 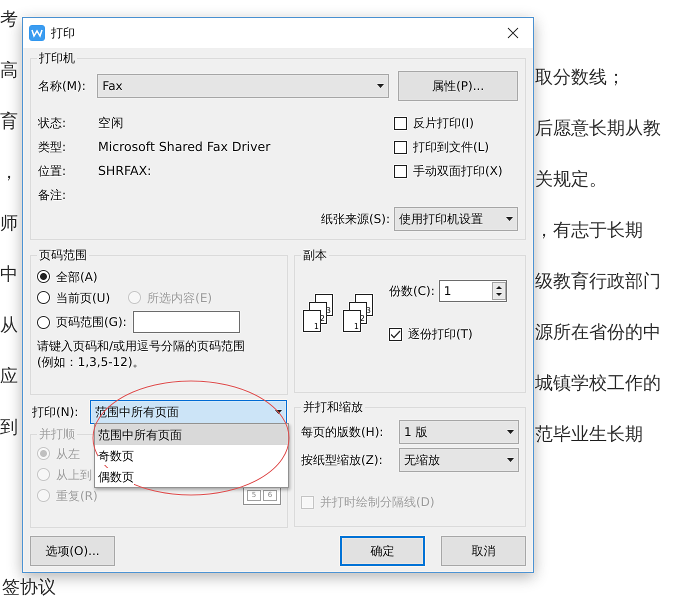 I want to click on dialog-button: 取消, so click(x=483, y=551).